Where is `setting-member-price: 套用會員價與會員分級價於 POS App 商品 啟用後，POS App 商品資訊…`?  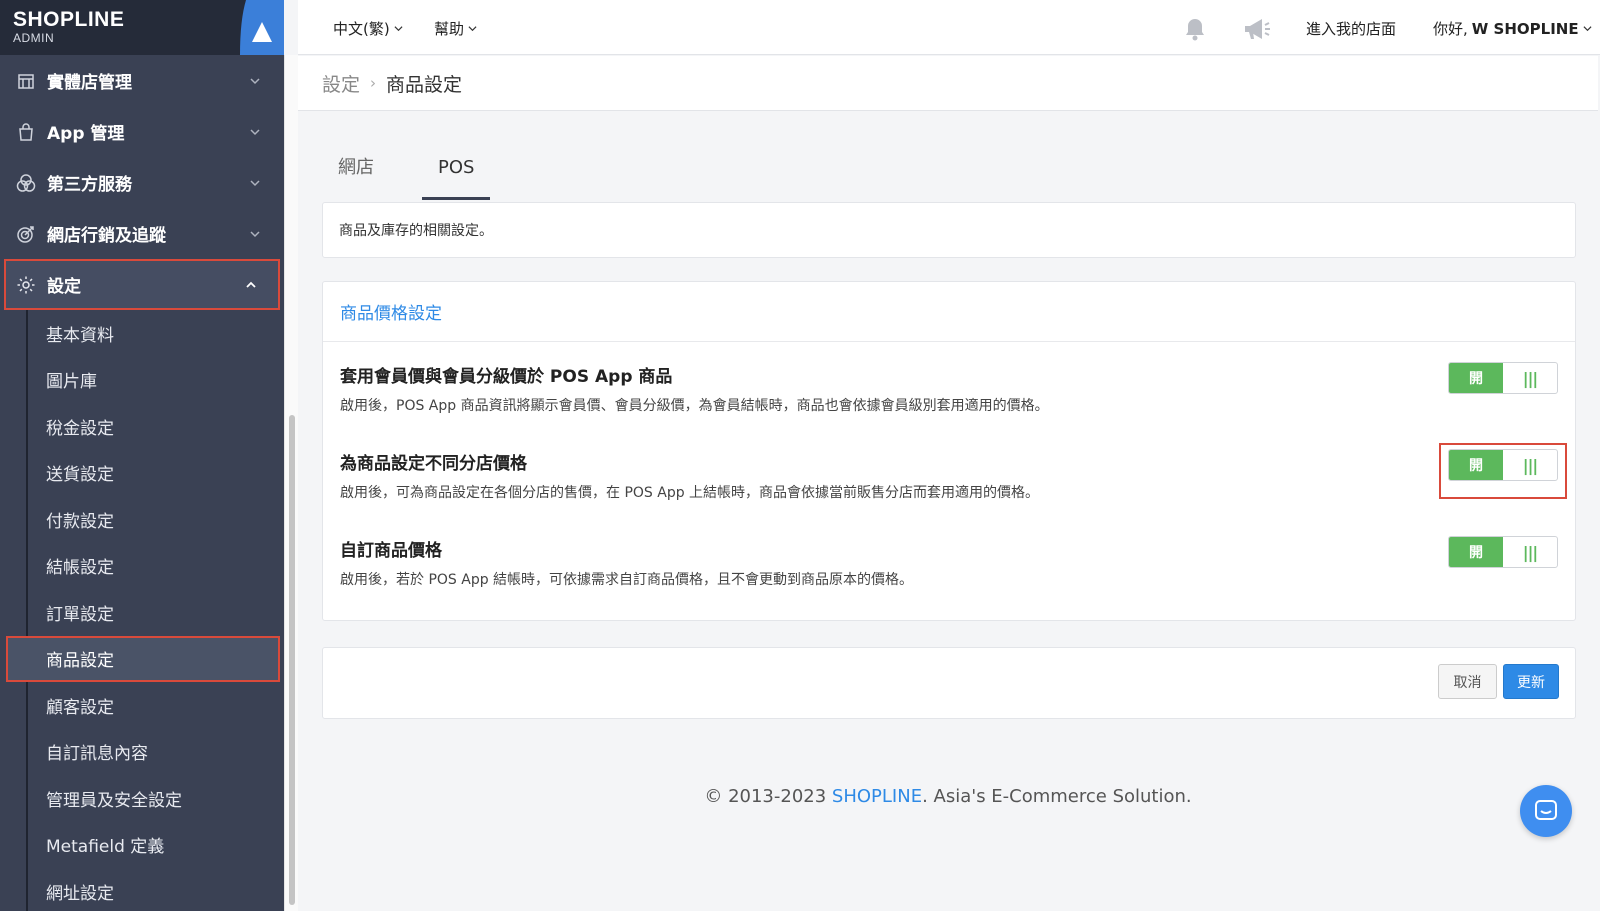 setting-member-price: 套用會員價與會員分級價於 POS App 商品 啟用後，POS App 商品資訊… is located at coordinates (949, 388).